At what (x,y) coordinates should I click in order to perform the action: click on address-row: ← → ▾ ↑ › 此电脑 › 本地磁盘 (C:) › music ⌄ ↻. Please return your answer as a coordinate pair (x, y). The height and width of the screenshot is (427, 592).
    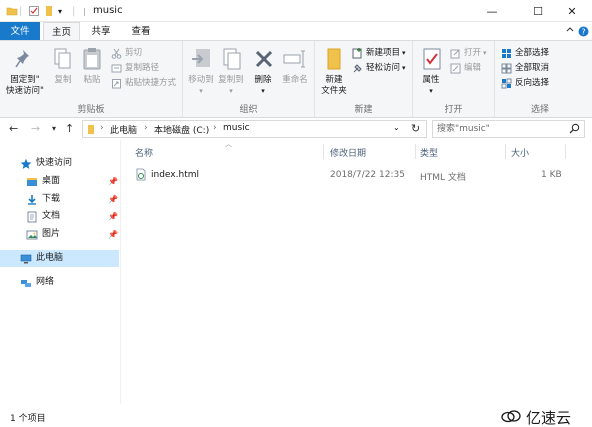
    Looking at the image, I should click on (296, 129).